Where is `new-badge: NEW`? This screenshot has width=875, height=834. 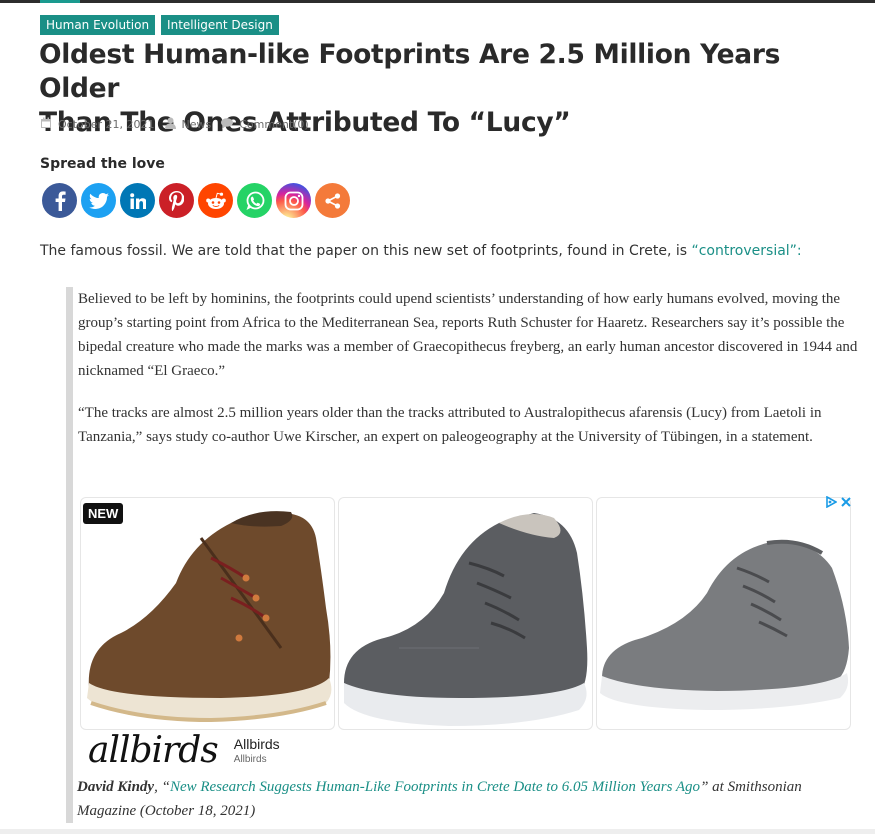
new-badge: NEW is located at coordinates (103, 513).